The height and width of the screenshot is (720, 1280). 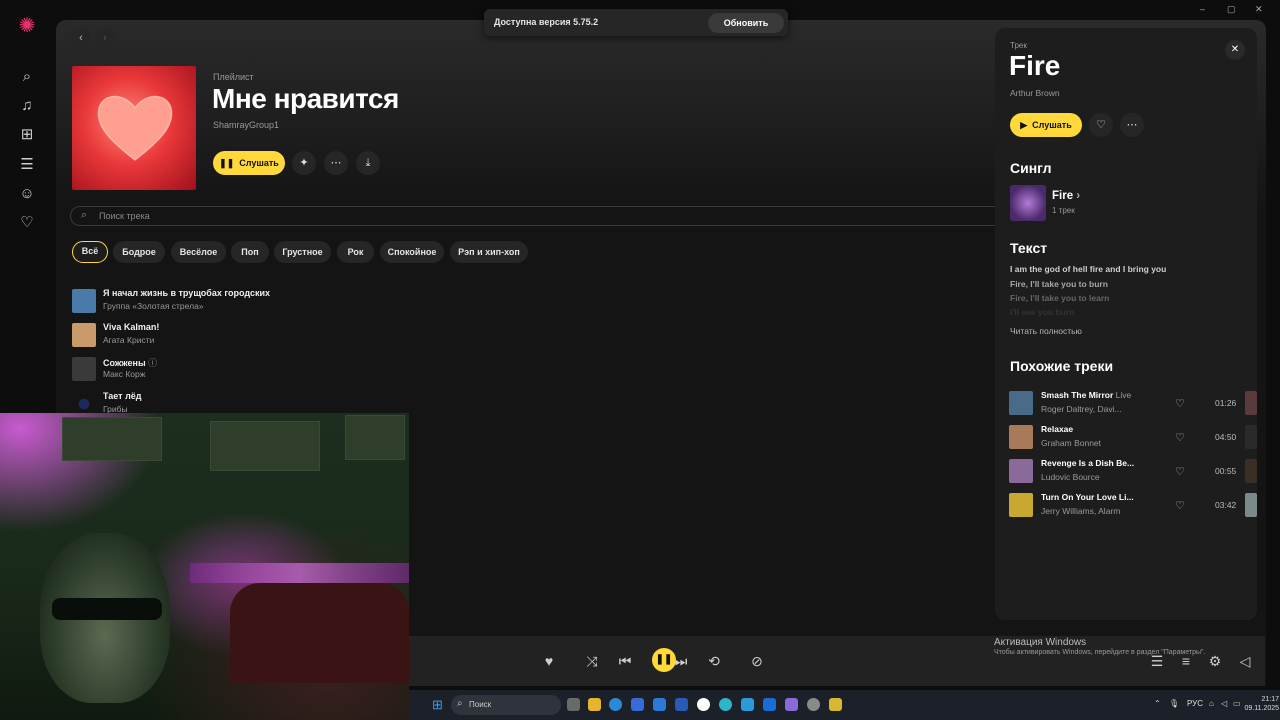 What do you see at coordinates (249, 163) in the screenshot?
I see `play-button: ❚❚ Слушать` at bounding box center [249, 163].